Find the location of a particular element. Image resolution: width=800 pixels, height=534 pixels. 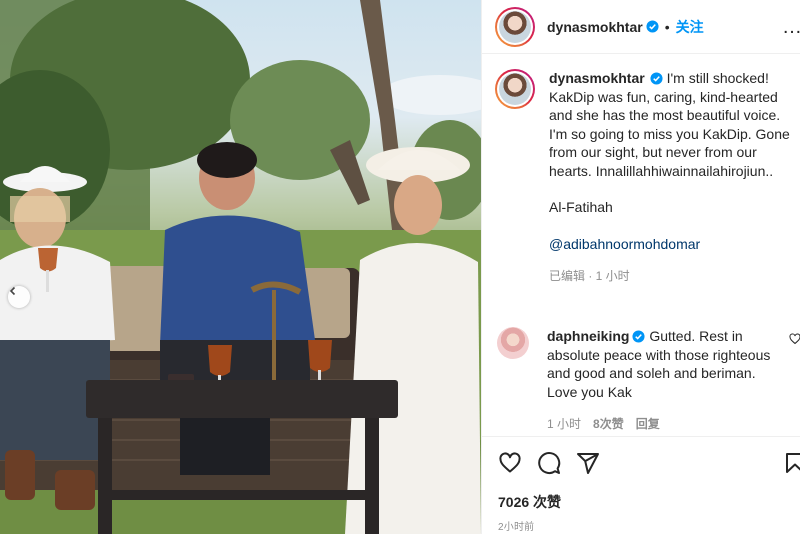

heart-icon is located at coordinates (510, 463).